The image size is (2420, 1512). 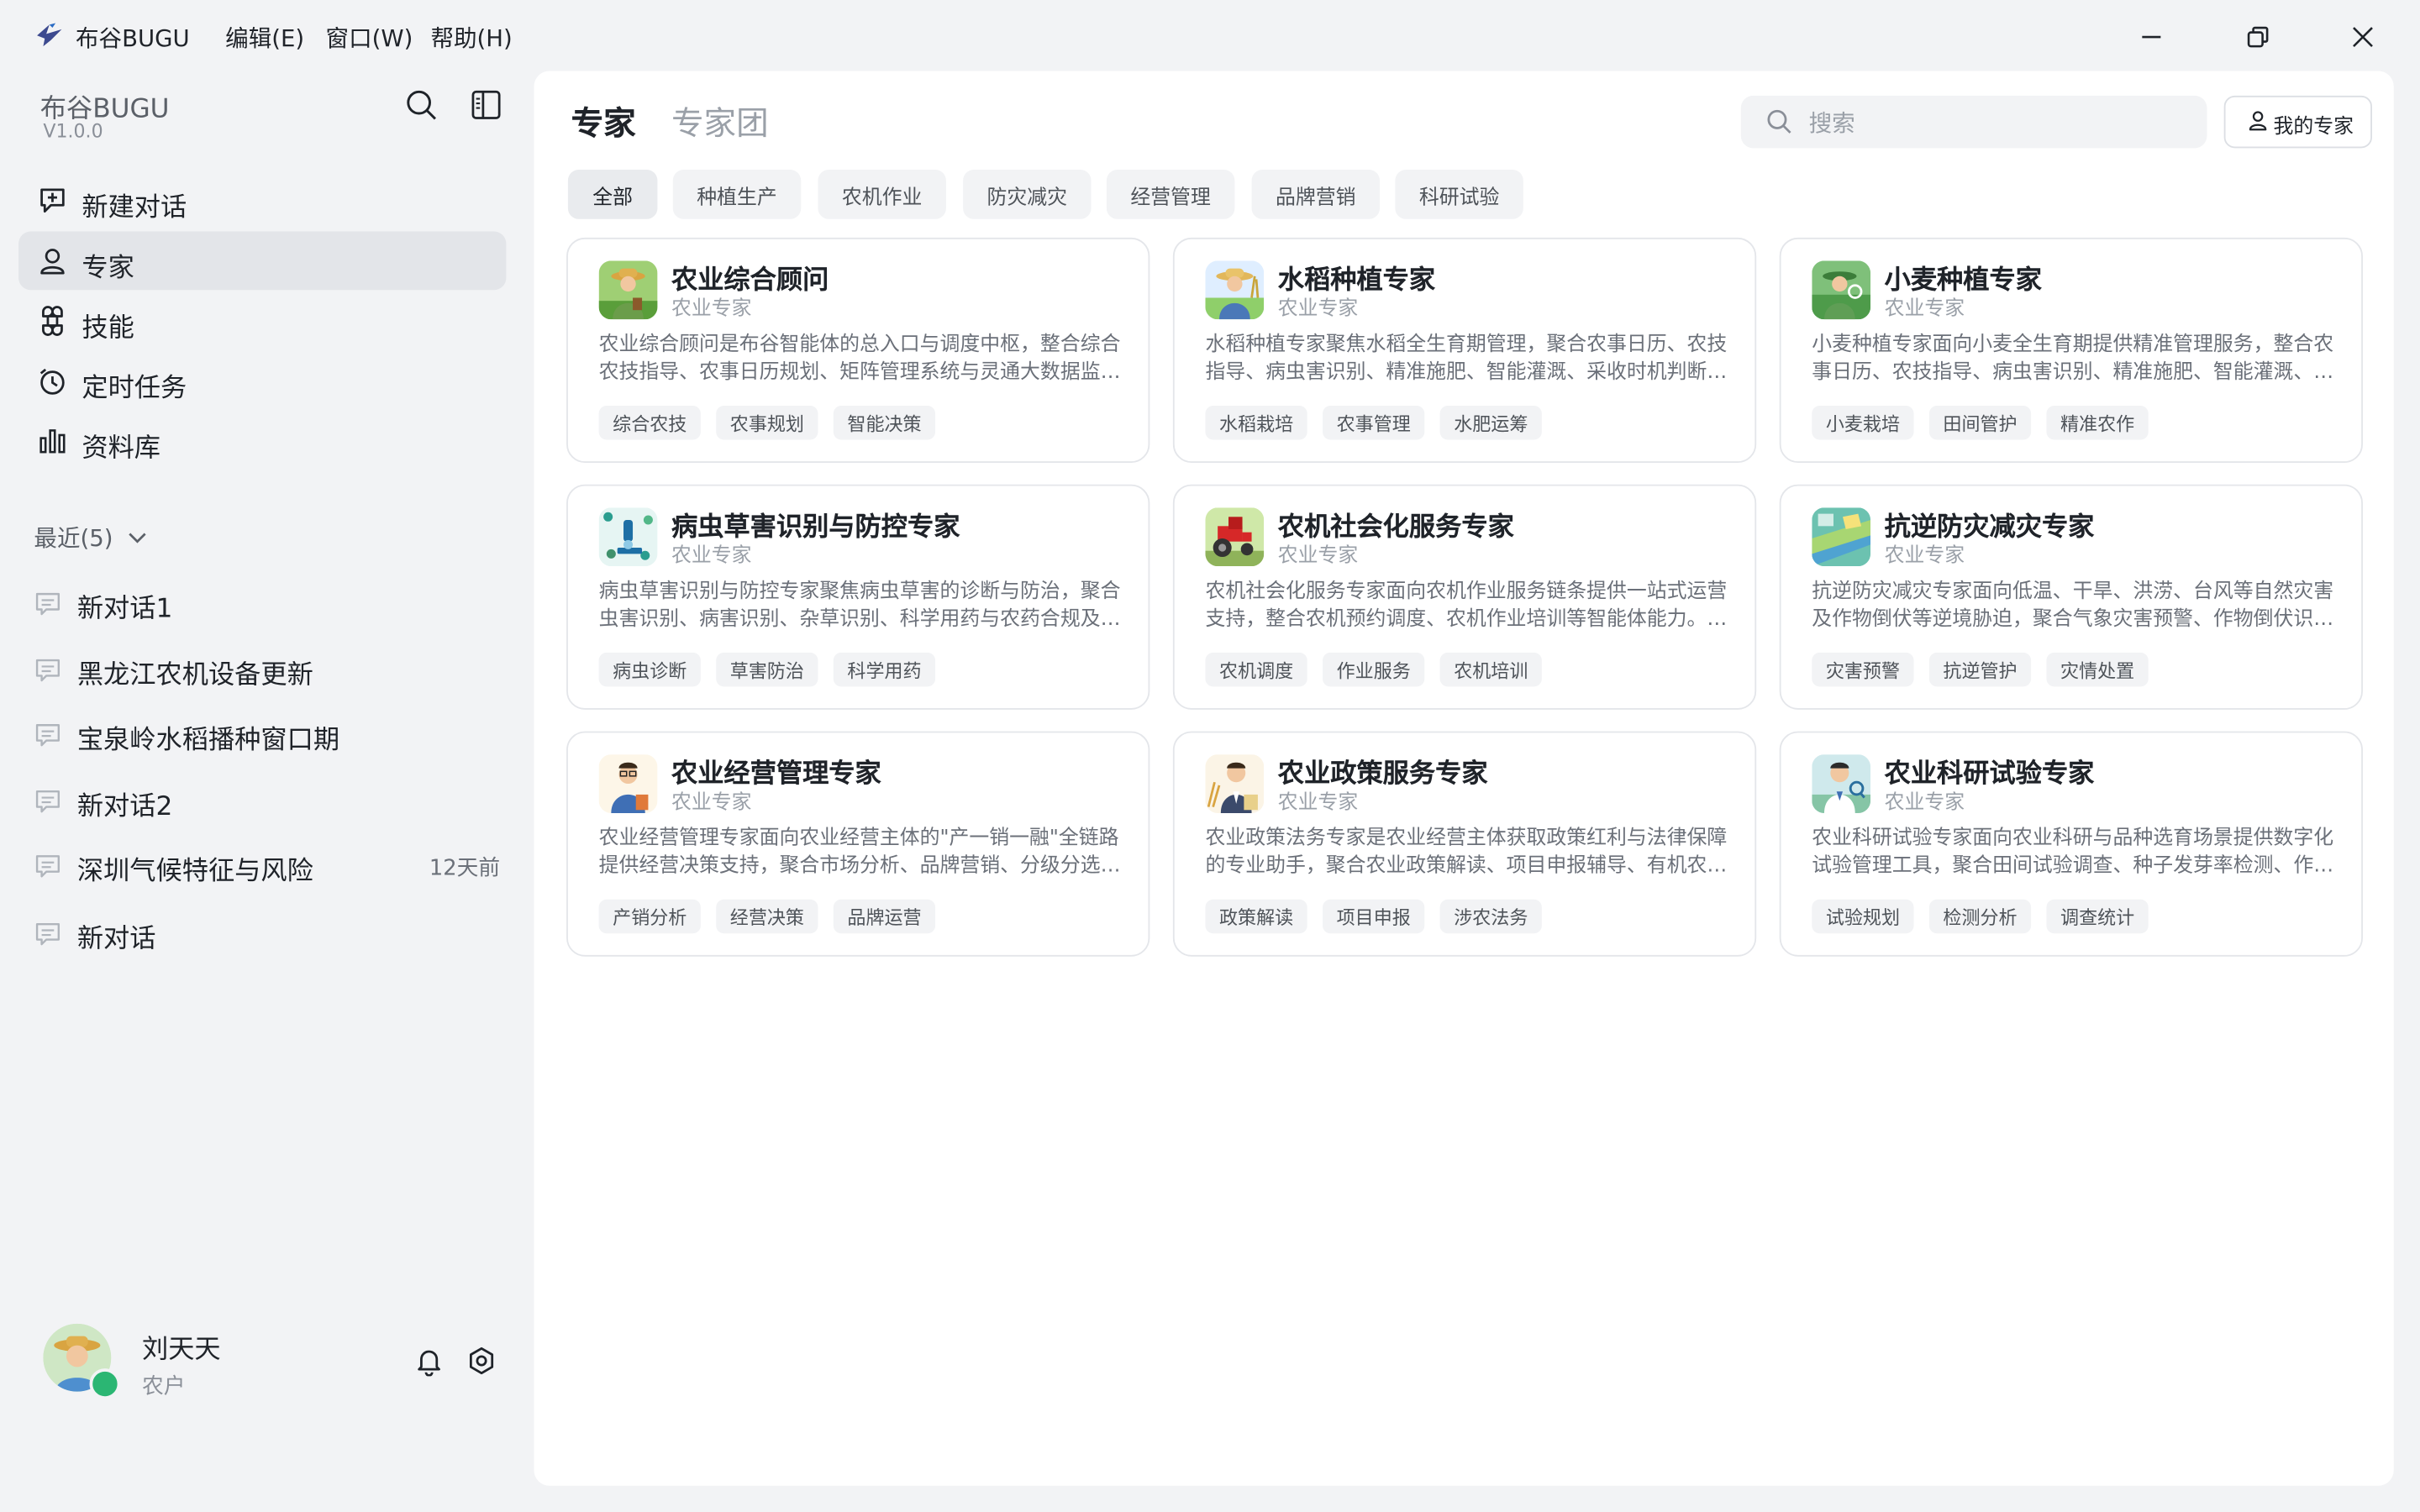 I want to click on menu-window: 窗口(W), so click(x=369, y=38).